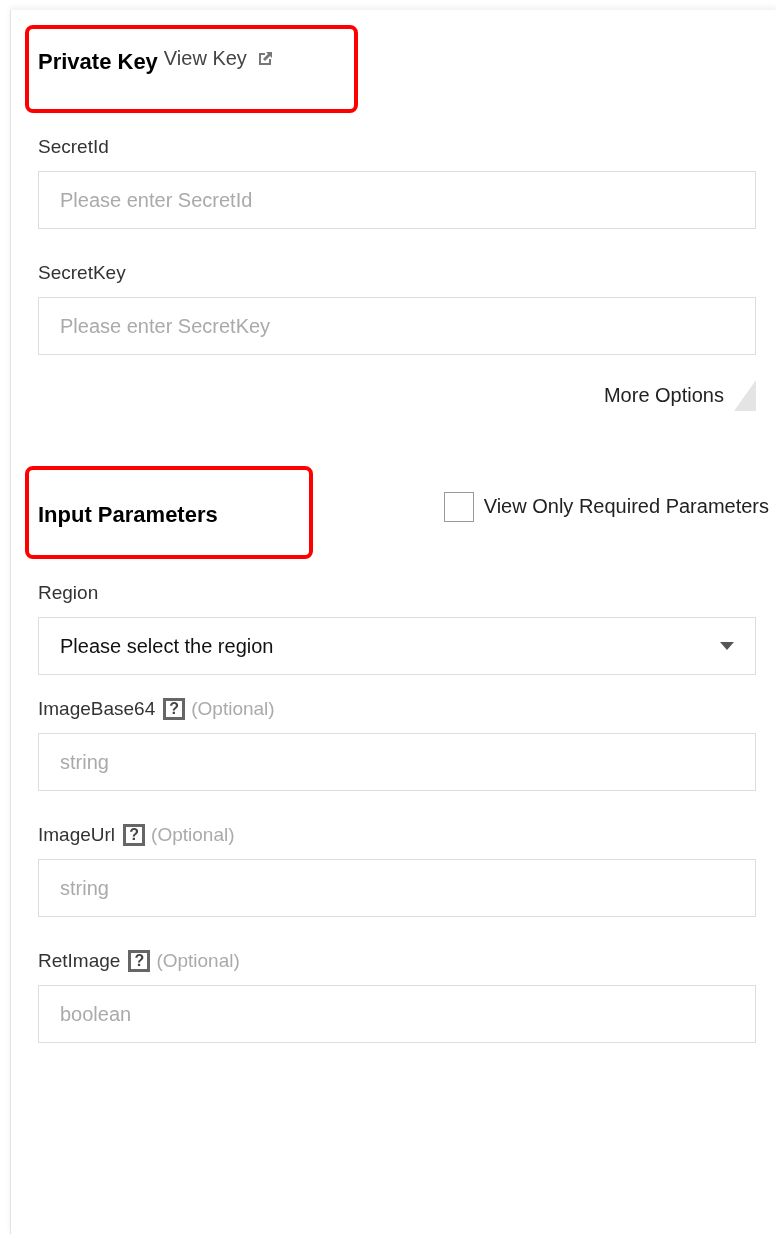 This screenshot has width=777, height=1234. What do you see at coordinates (727, 646) in the screenshot?
I see `dropdown-caret-icon` at bounding box center [727, 646].